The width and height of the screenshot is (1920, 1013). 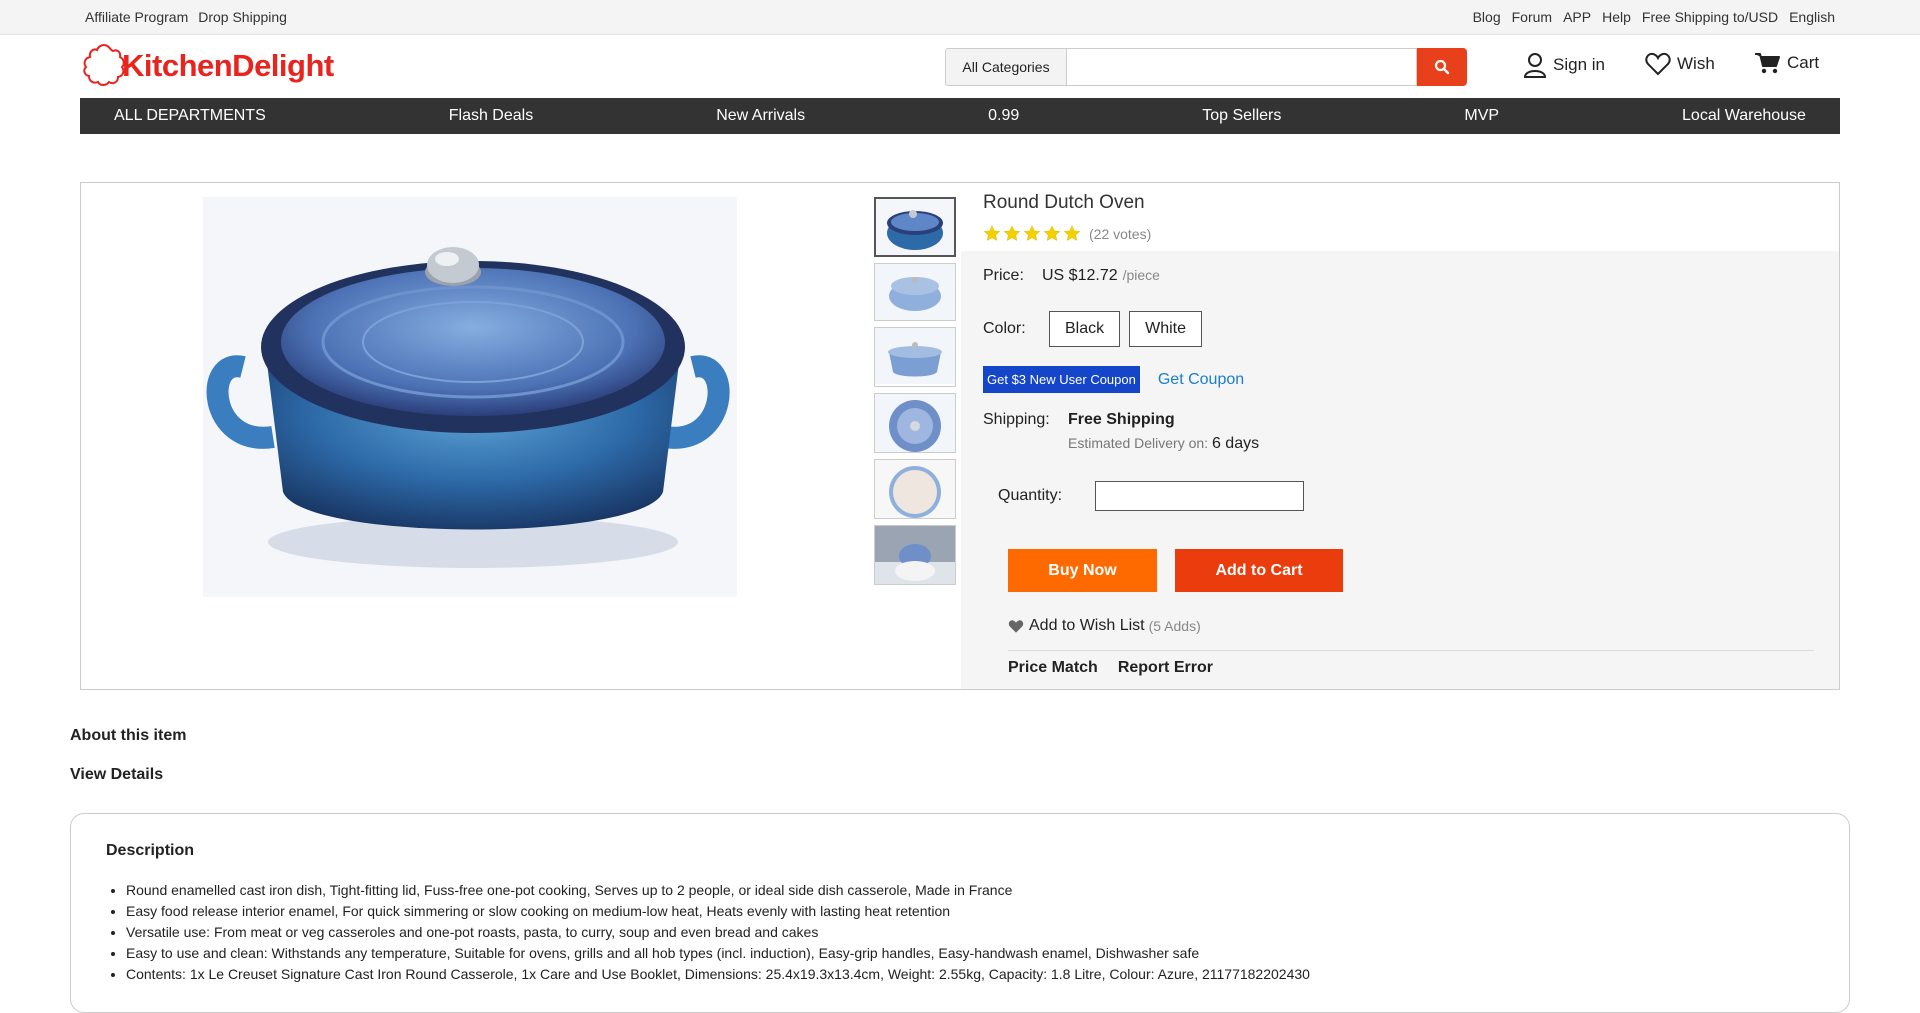 I want to click on extra-links: Price Match Report Error, so click(x=1110, y=668).